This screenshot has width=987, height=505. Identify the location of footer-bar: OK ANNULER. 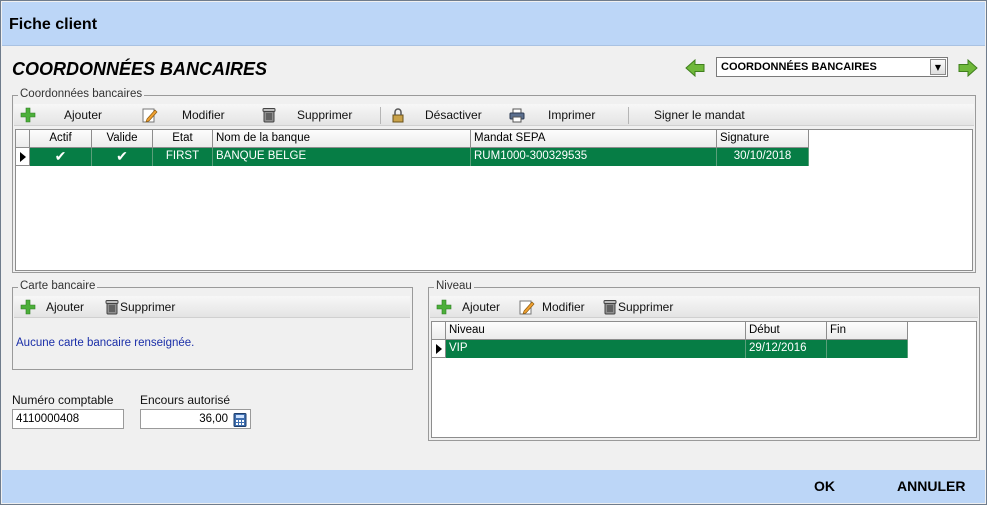
(493, 486).